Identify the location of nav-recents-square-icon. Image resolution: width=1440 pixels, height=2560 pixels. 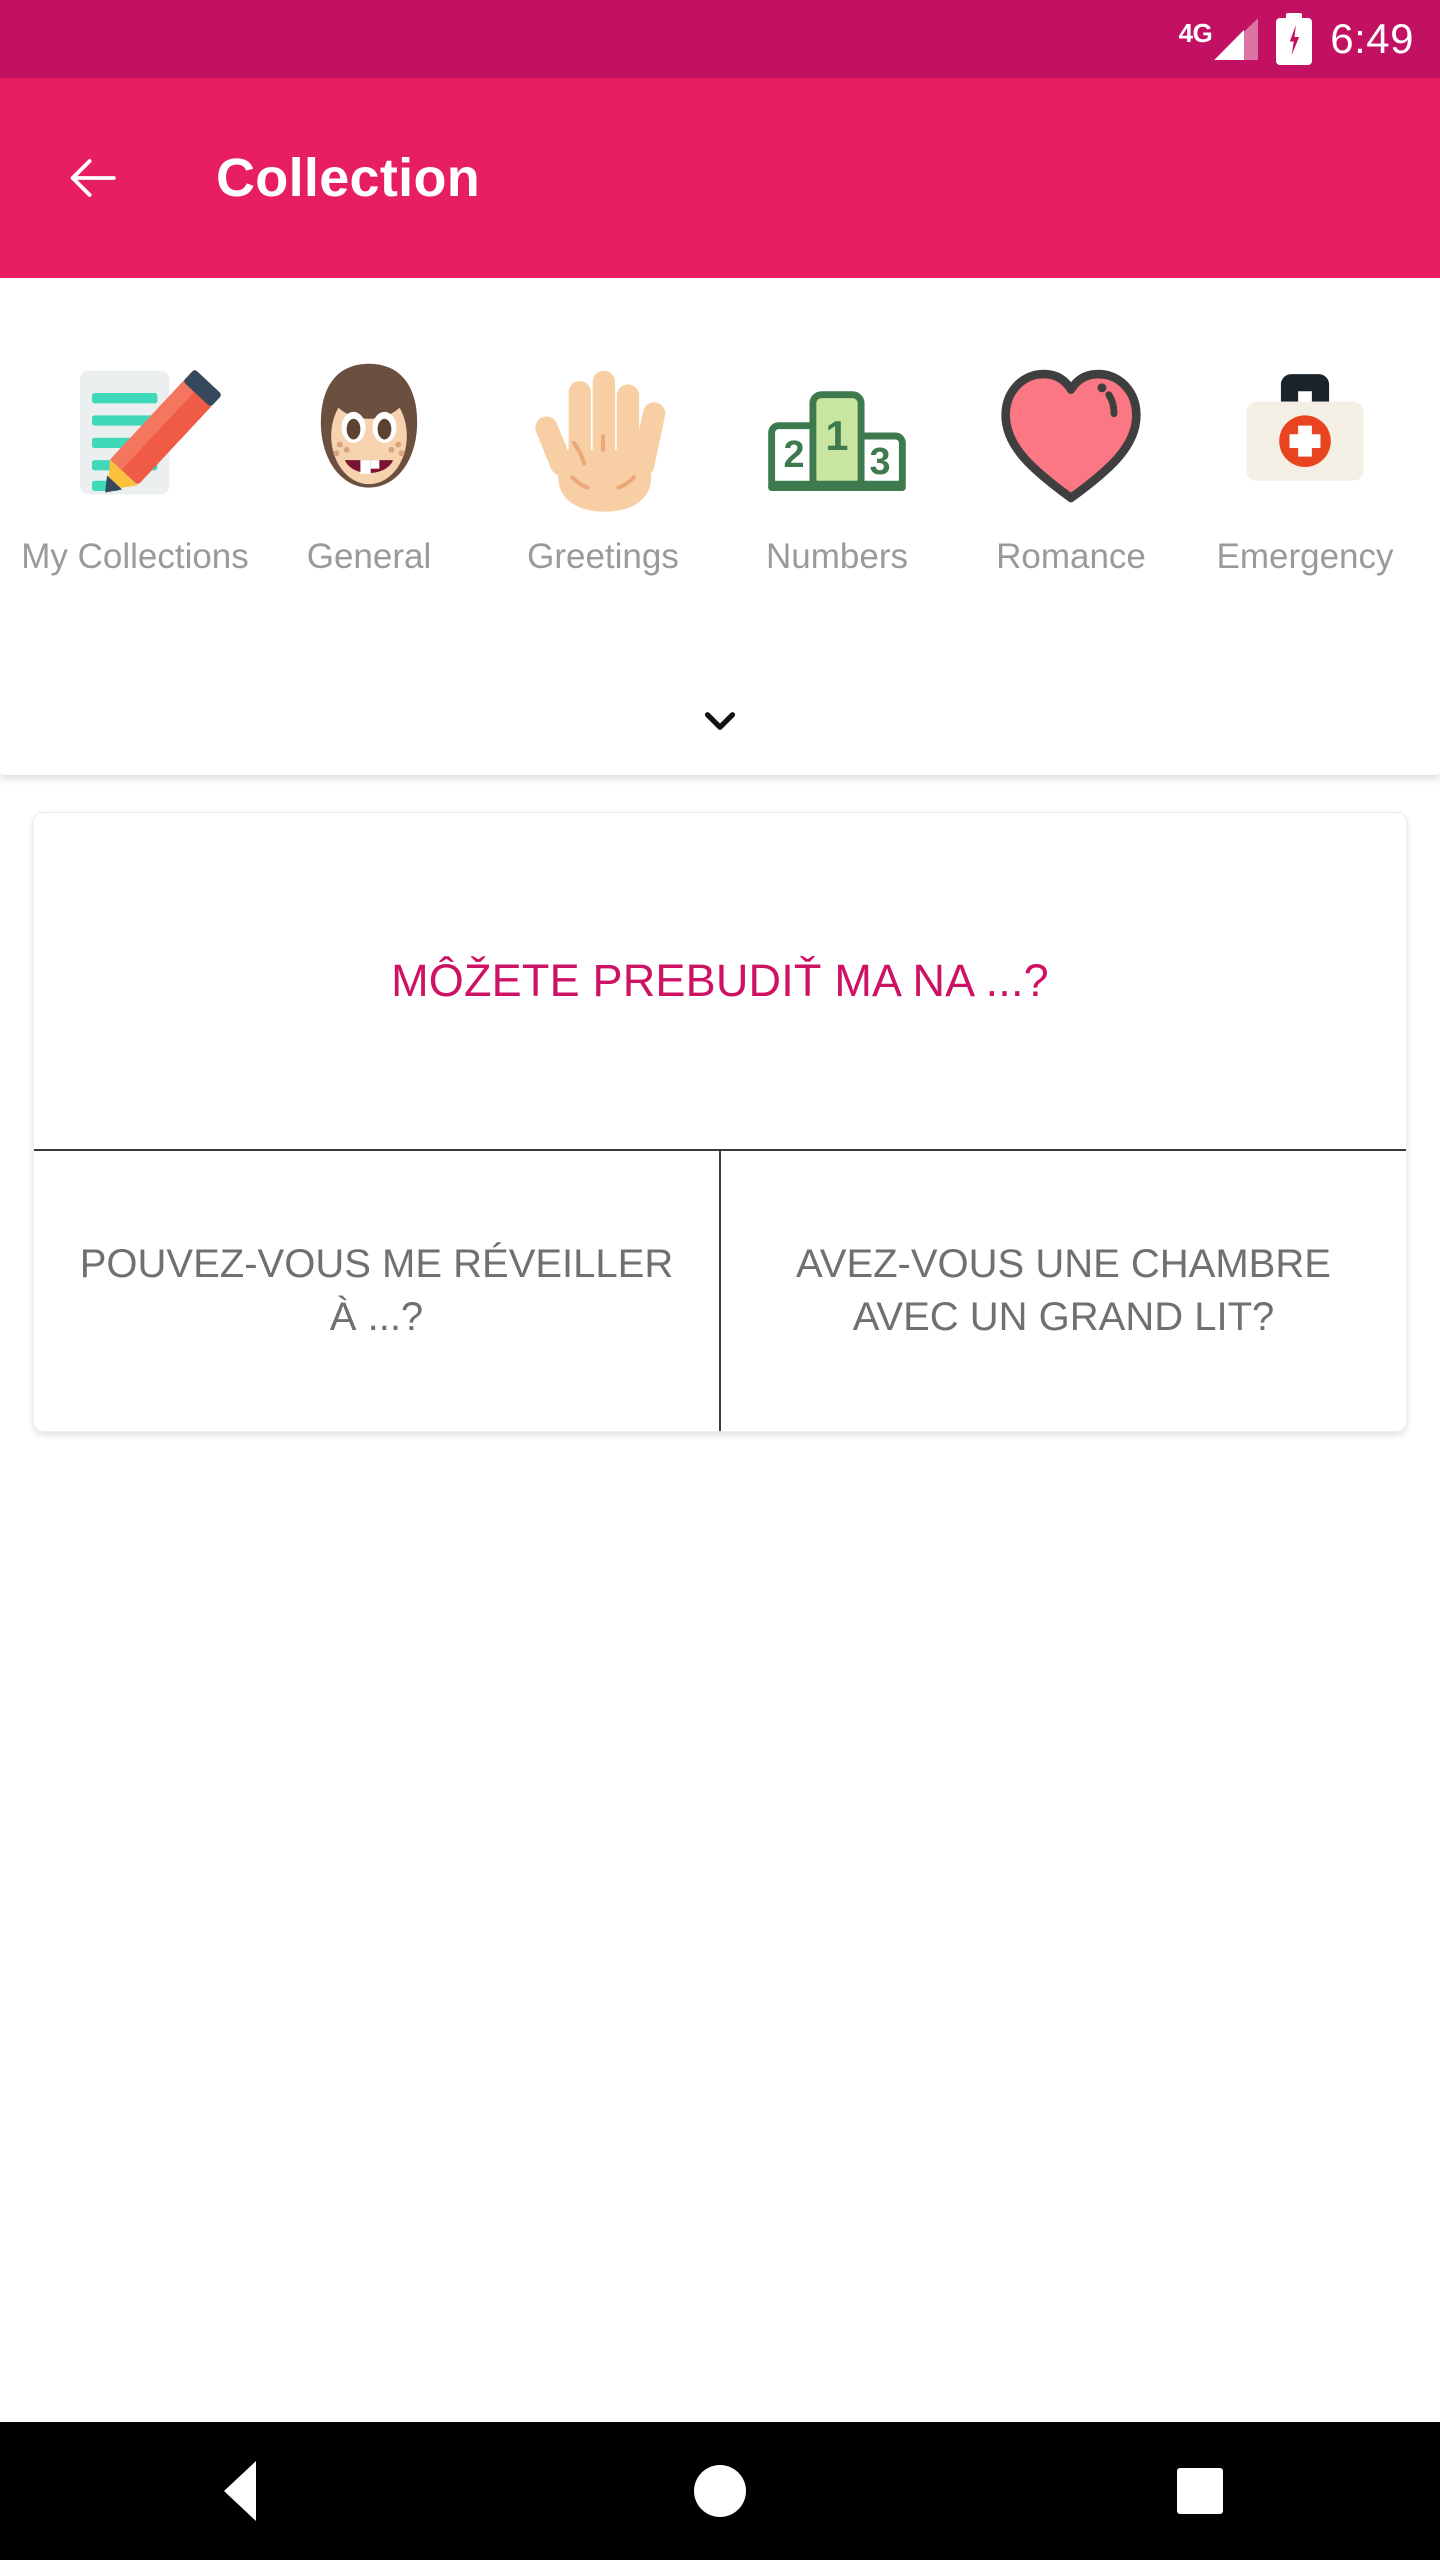
(1200, 2491).